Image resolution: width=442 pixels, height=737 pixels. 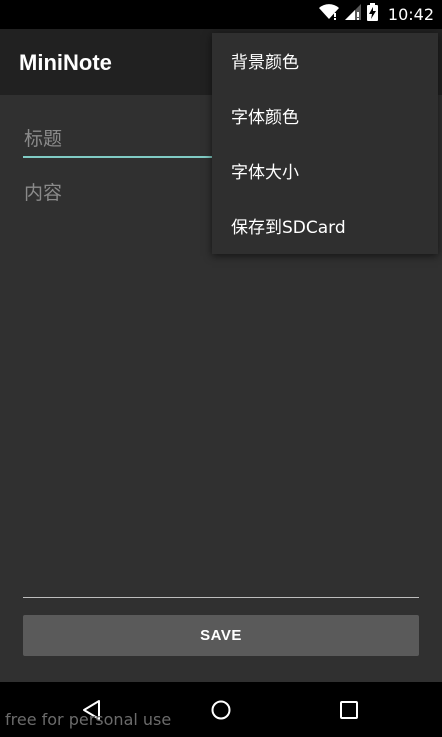 What do you see at coordinates (65, 62) in the screenshot?
I see `app-title: MiniNote` at bounding box center [65, 62].